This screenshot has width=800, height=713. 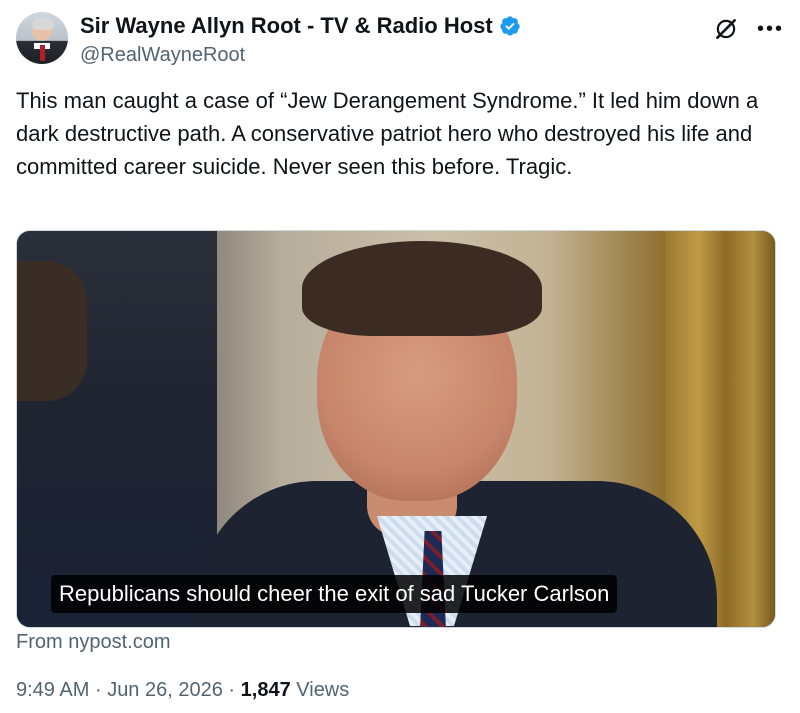 I want to click on display-name: Sir Wayne Allyn Root - TV & Radio Host, so click(x=286, y=26).